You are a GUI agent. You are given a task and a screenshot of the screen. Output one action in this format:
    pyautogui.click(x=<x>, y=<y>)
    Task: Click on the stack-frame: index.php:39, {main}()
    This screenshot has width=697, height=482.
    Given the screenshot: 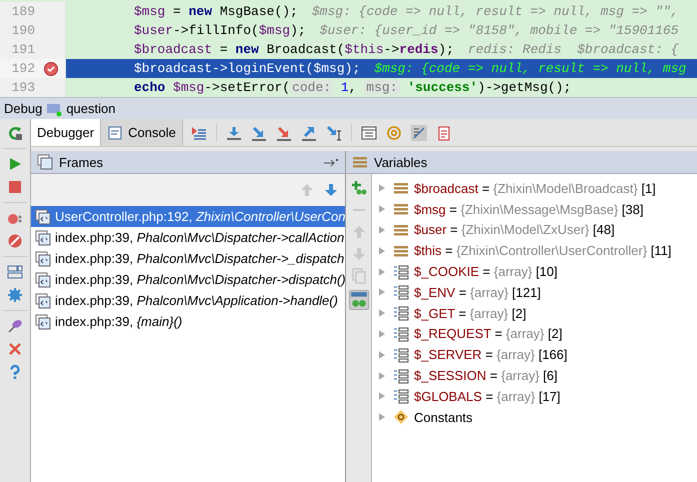 What is the action you would take?
    pyautogui.click(x=188, y=321)
    